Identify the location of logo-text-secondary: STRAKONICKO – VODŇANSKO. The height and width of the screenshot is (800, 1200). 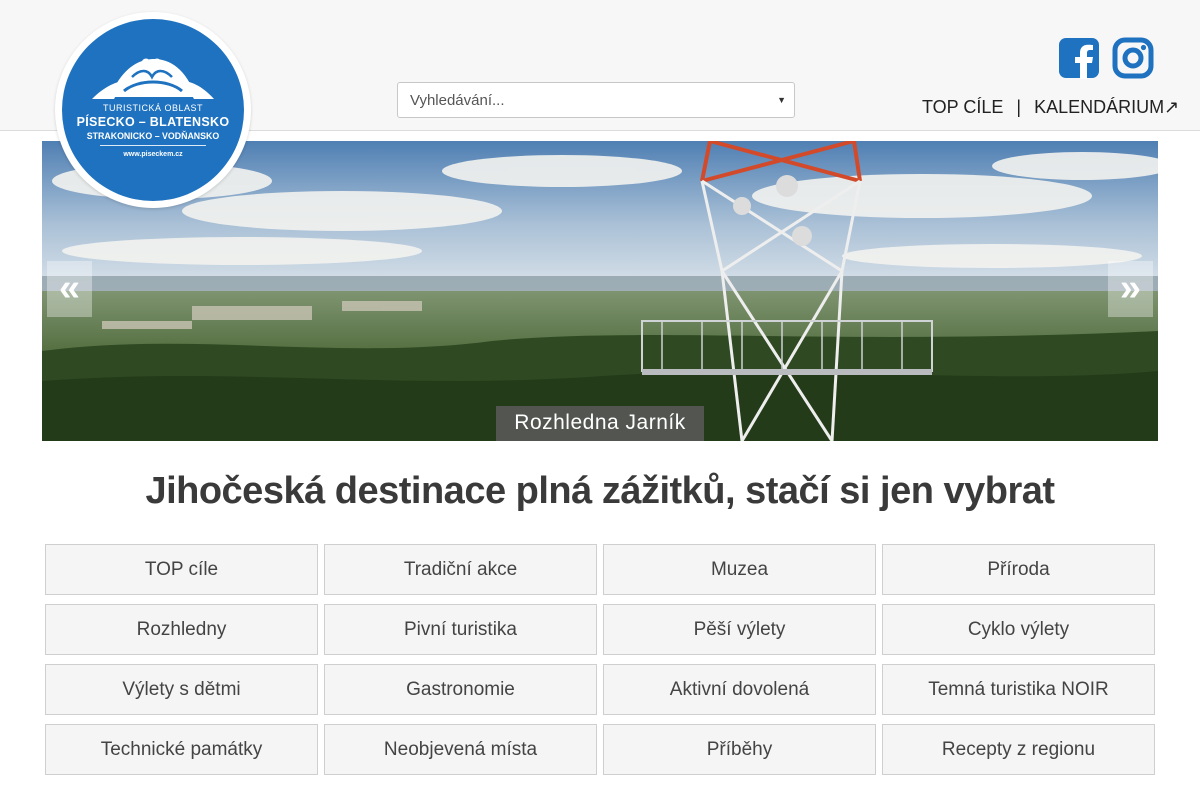
(153, 136).